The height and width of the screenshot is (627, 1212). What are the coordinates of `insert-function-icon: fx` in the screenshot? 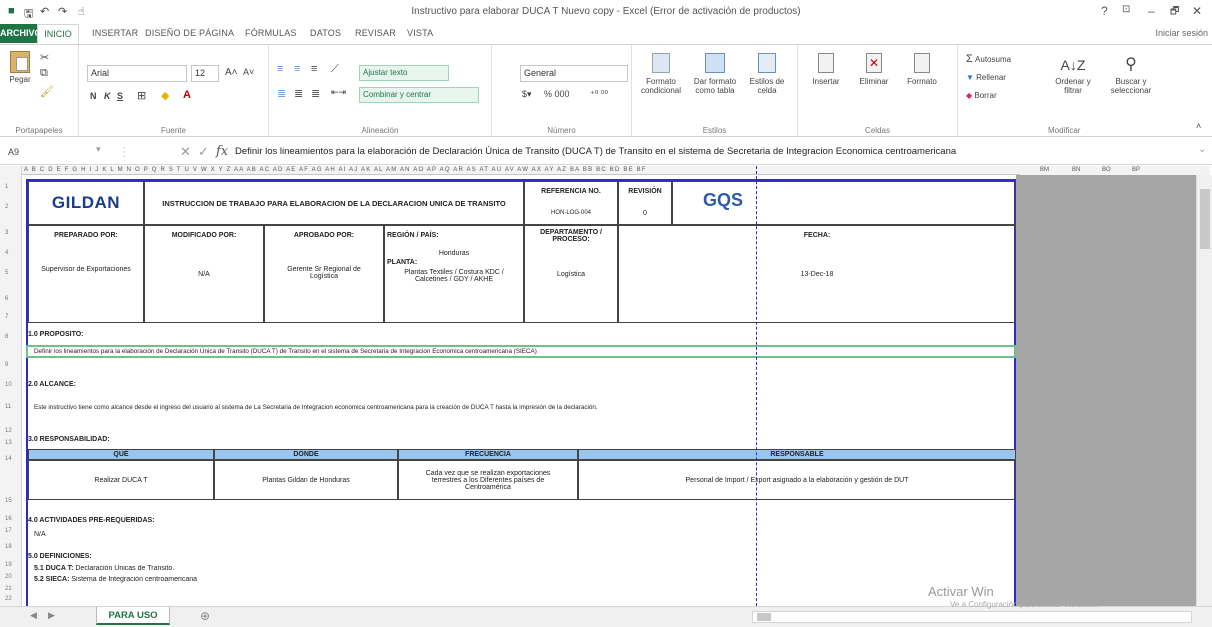 It's located at (222, 151).